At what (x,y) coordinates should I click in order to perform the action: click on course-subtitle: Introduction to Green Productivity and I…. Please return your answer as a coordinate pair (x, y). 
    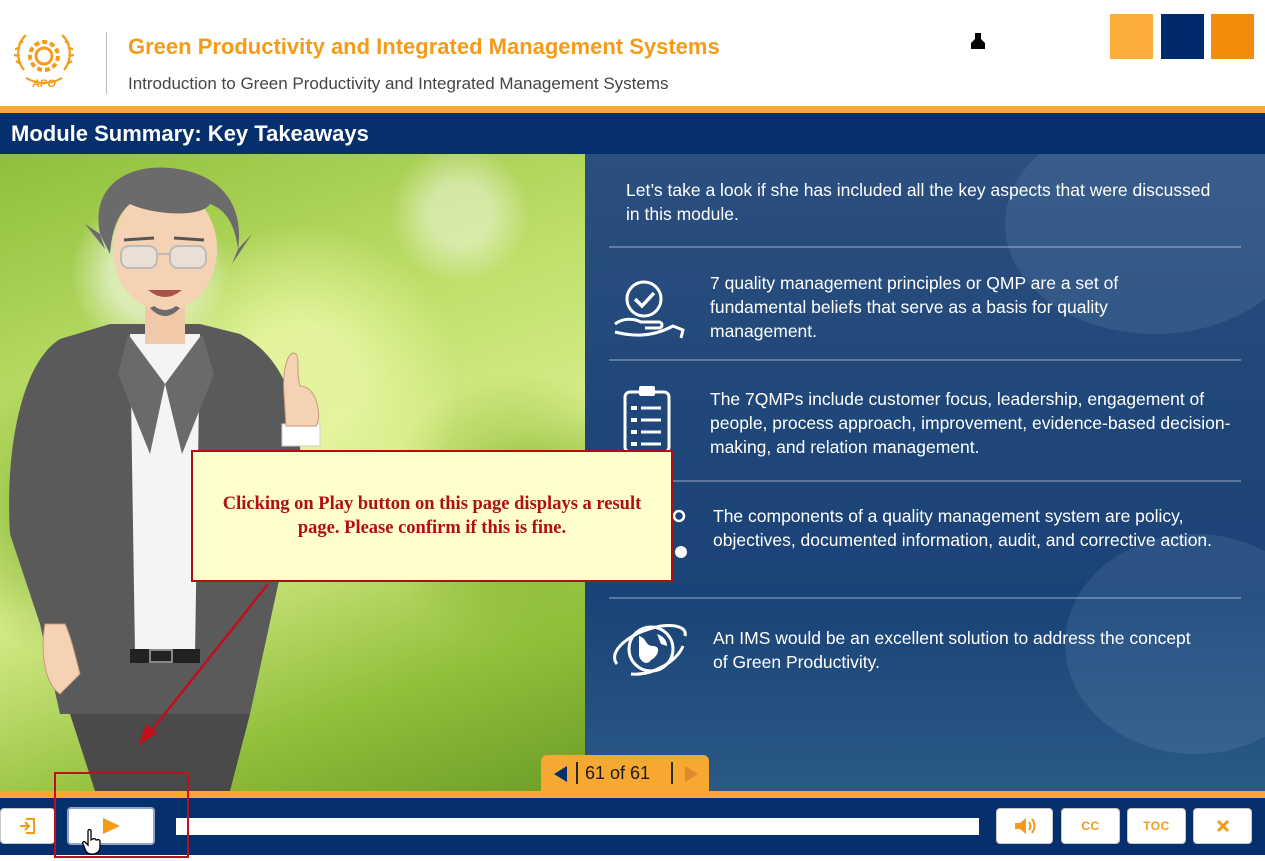
    Looking at the image, I should click on (398, 83).